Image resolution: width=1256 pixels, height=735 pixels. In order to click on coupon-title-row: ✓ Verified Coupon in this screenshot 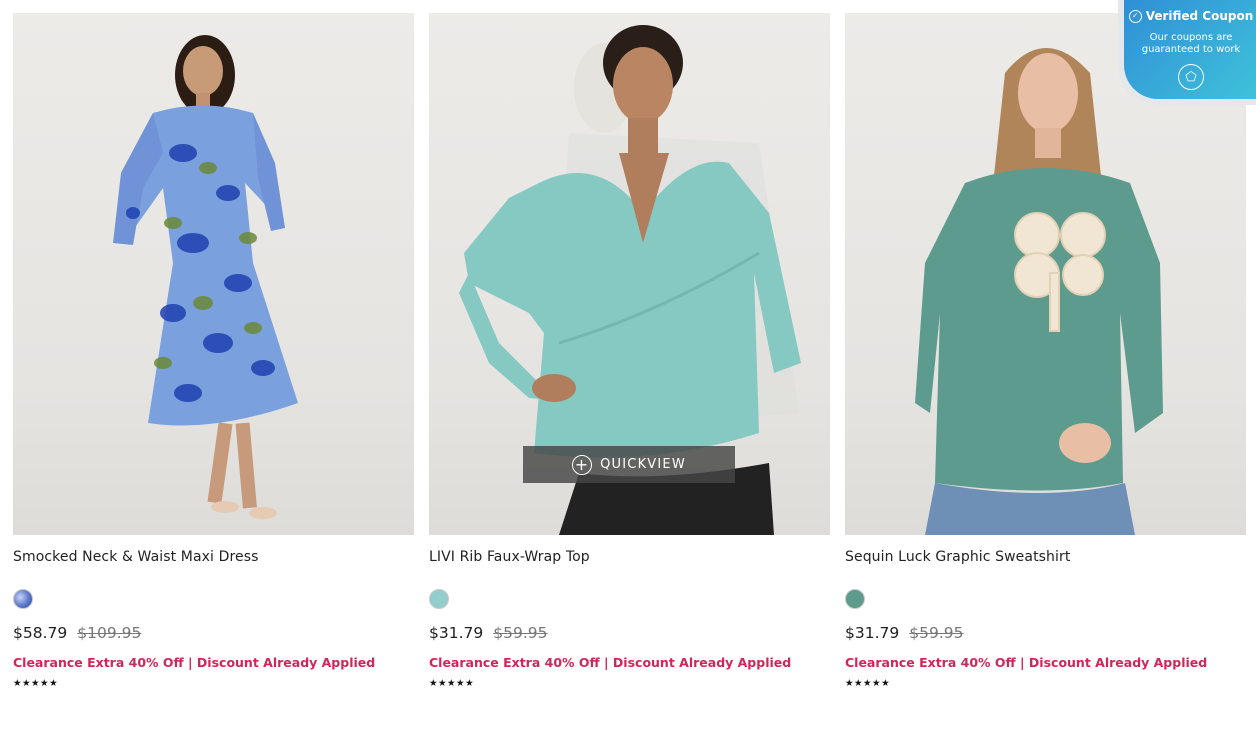, I will do `click(1190, 16)`.